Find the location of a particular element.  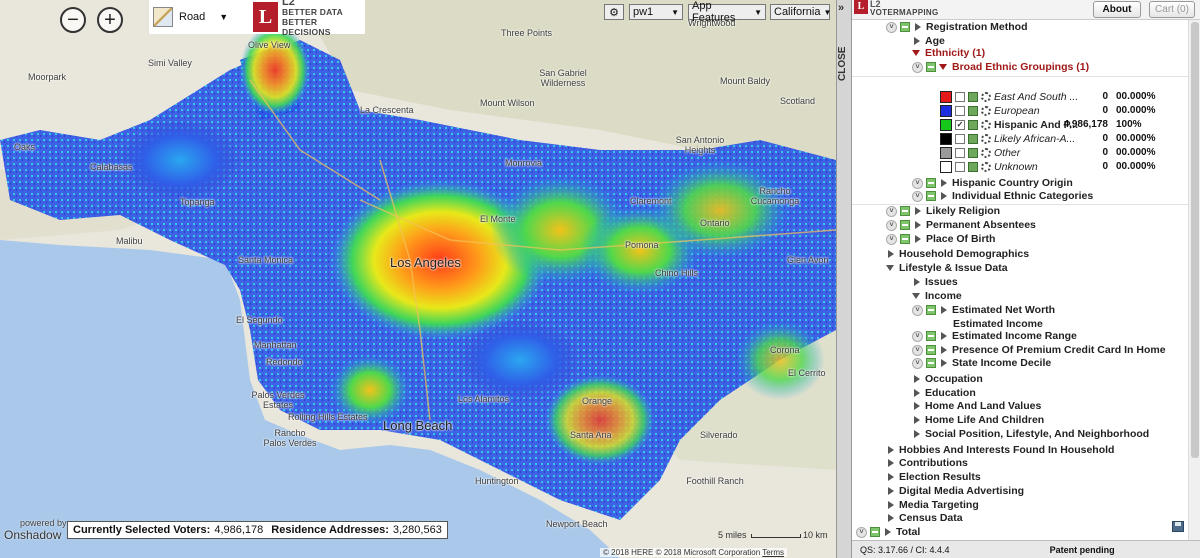

tree-item-media-targeting: Media Targeting is located at coordinates (932, 505).